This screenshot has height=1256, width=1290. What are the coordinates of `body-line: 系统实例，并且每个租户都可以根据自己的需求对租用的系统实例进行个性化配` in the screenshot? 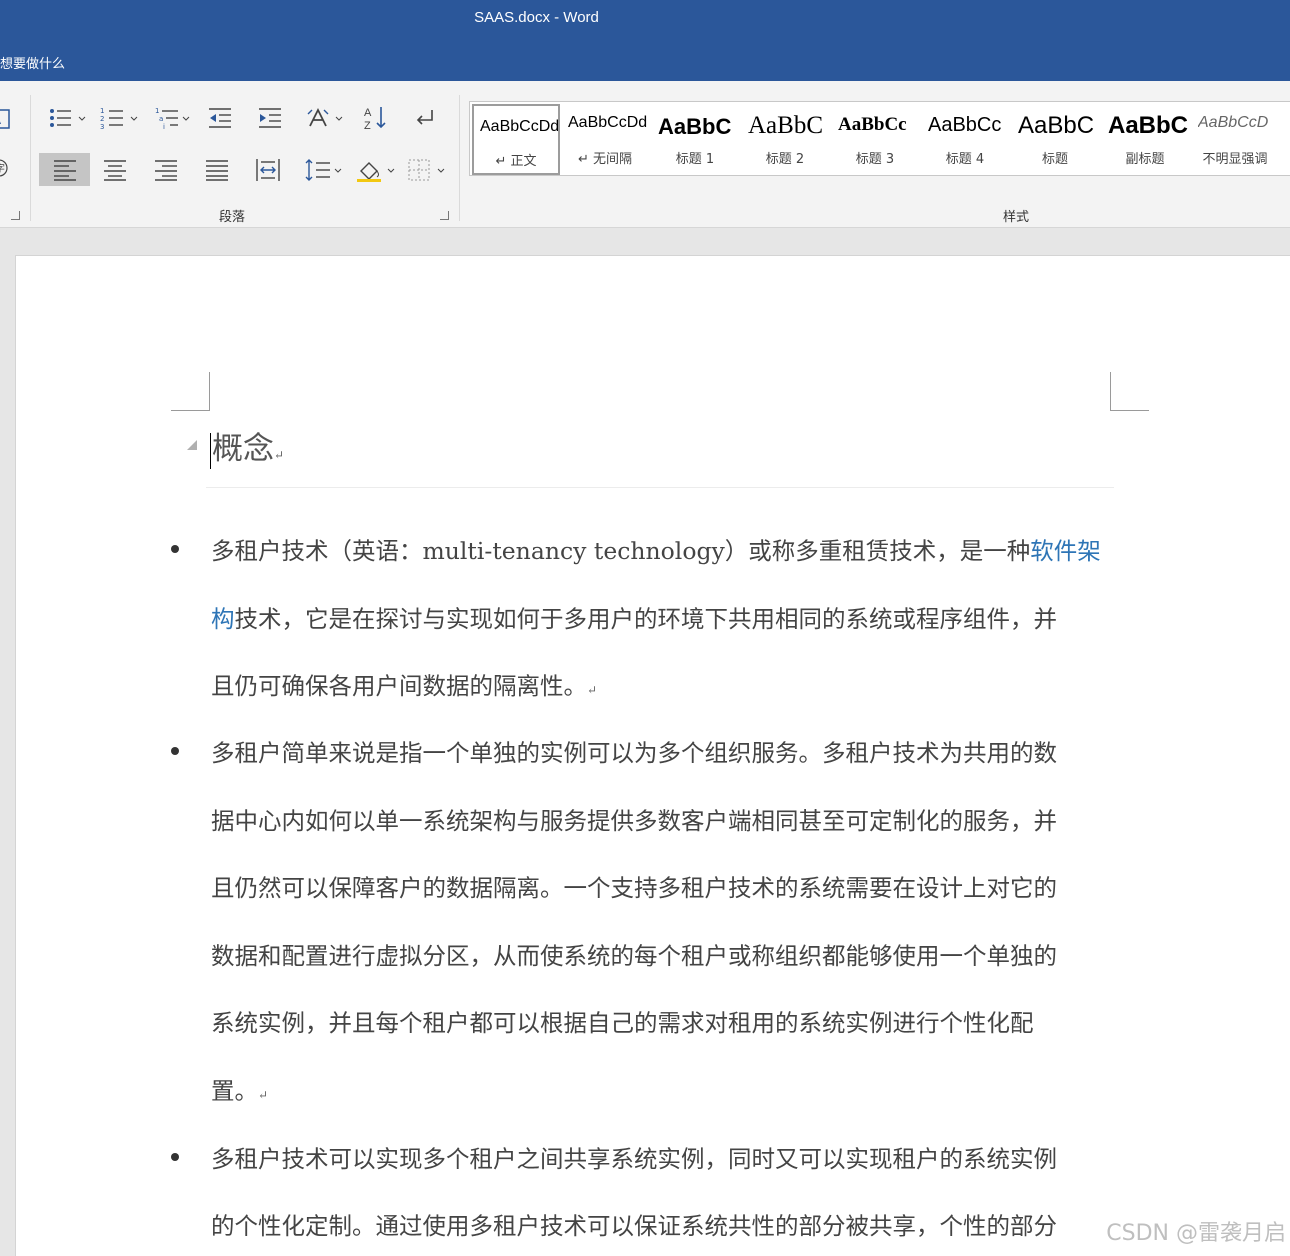 It's located at (622, 1021).